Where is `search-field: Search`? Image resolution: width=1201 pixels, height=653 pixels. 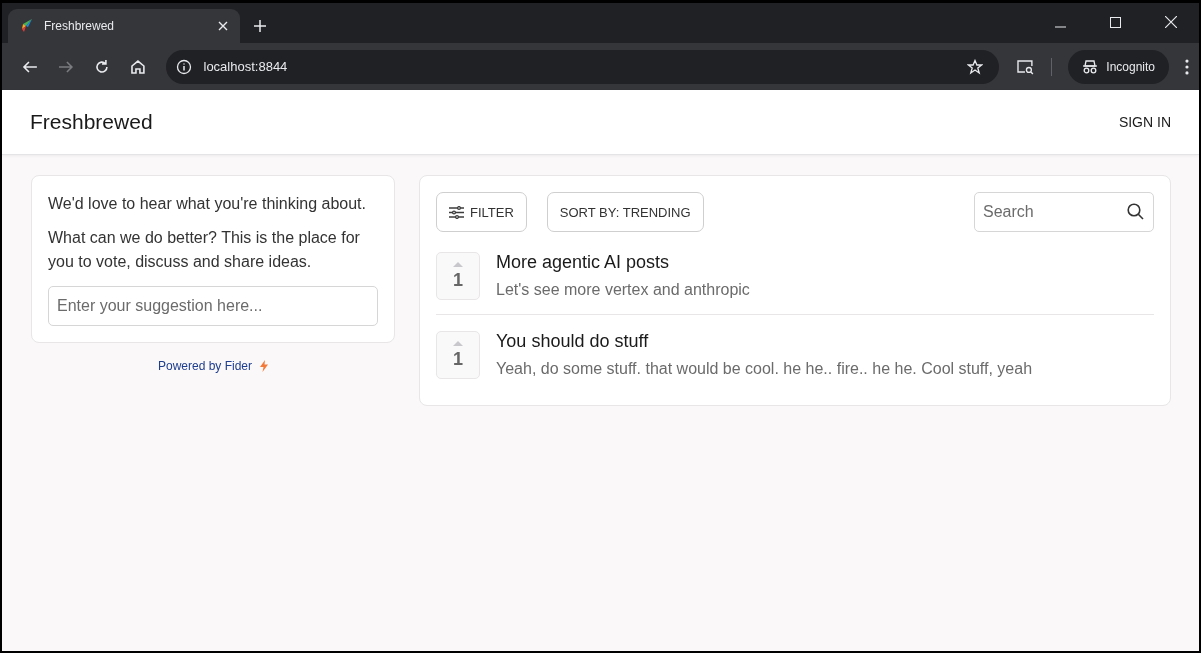
search-field: Search is located at coordinates (1064, 212).